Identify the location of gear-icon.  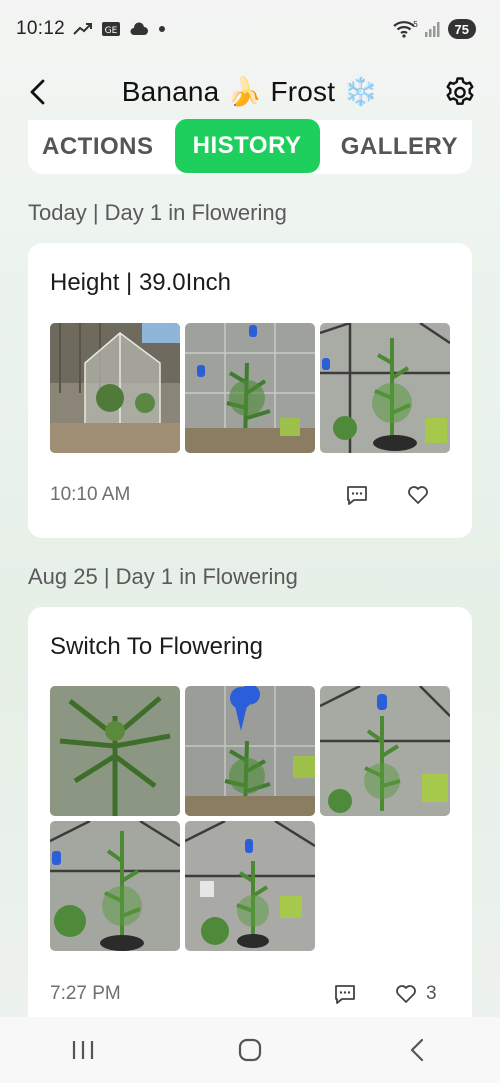
(460, 91).